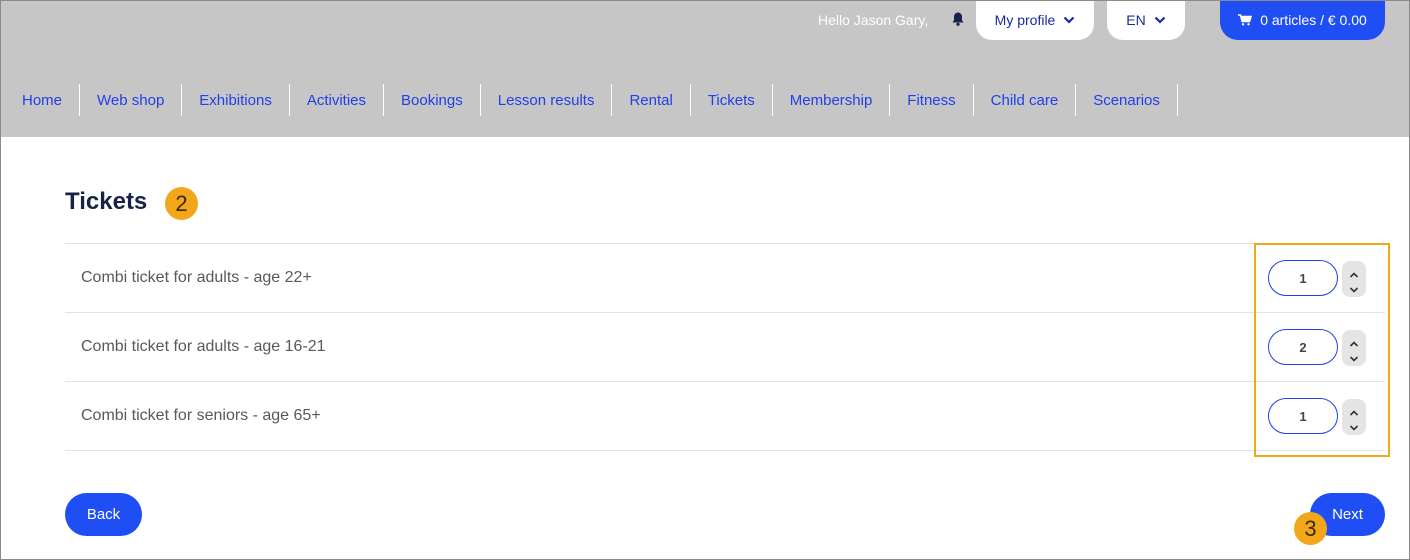 Image resolution: width=1410 pixels, height=560 pixels. Describe the element at coordinates (337, 100) in the screenshot. I see `nav-item-activities: Activities` at that location.